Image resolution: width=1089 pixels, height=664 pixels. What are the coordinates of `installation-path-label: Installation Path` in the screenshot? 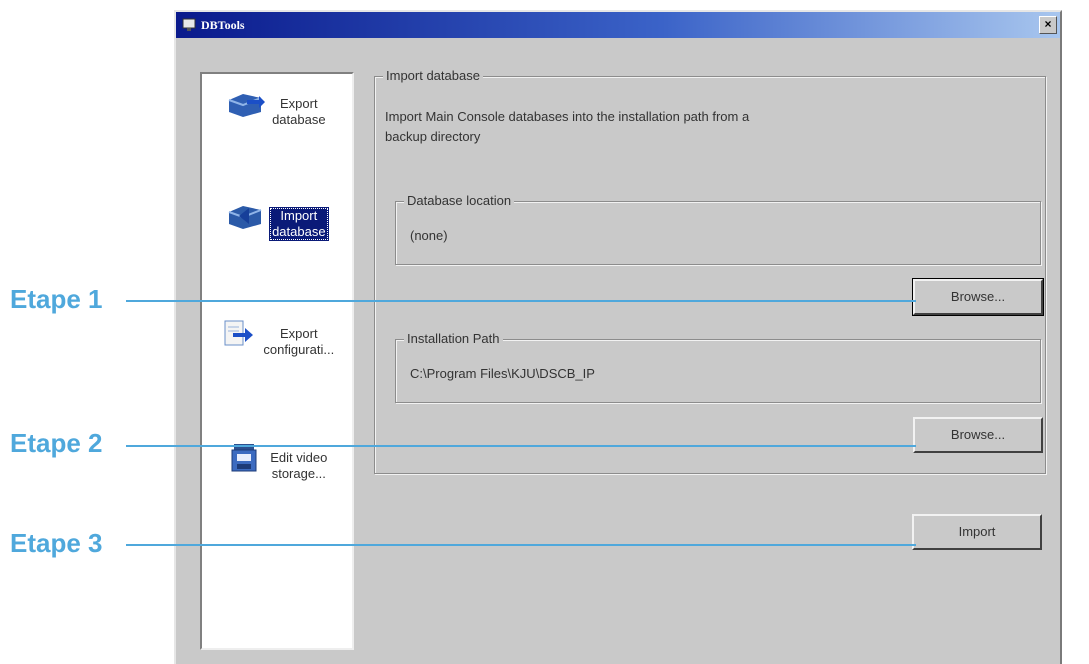 It's located at (453, 338).